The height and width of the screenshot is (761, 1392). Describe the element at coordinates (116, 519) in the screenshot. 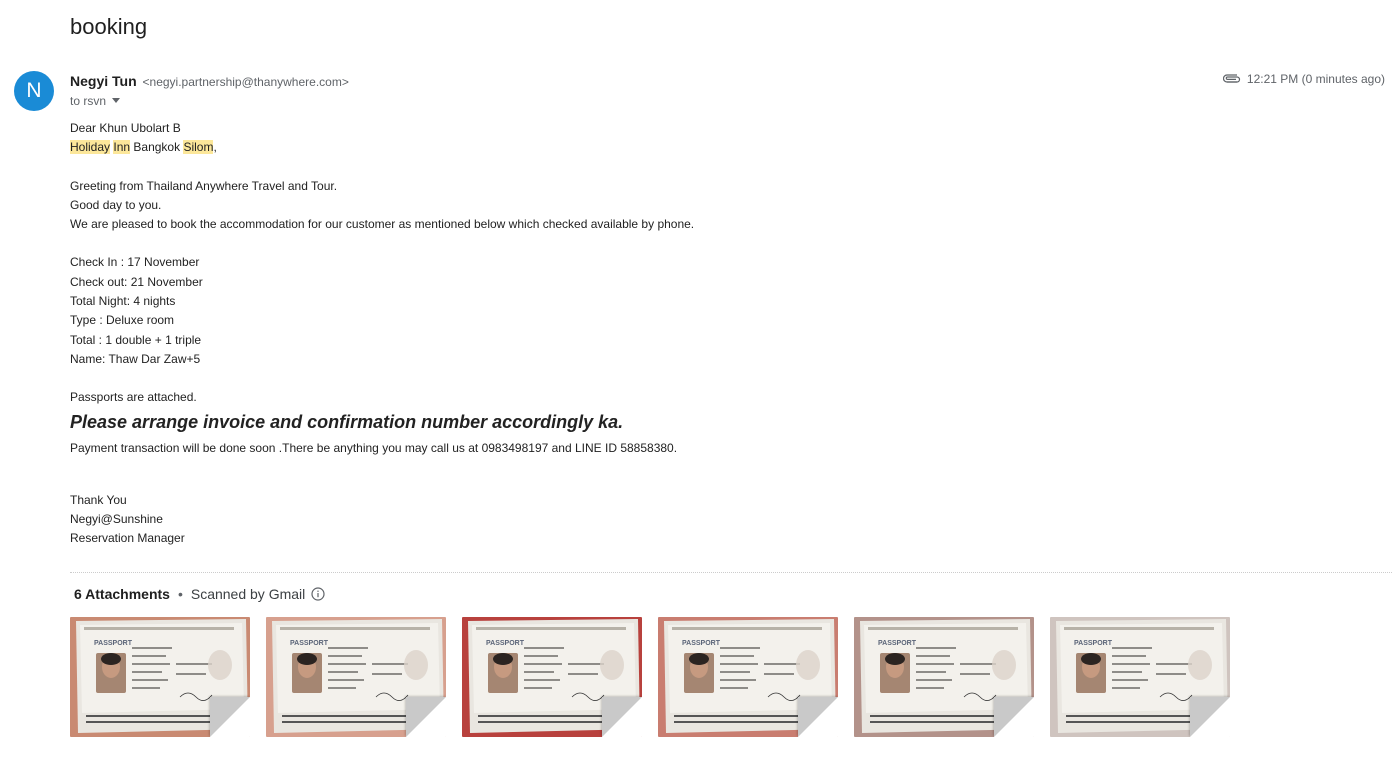

I see `signature-line: Negyi@Sunshine` at that location.